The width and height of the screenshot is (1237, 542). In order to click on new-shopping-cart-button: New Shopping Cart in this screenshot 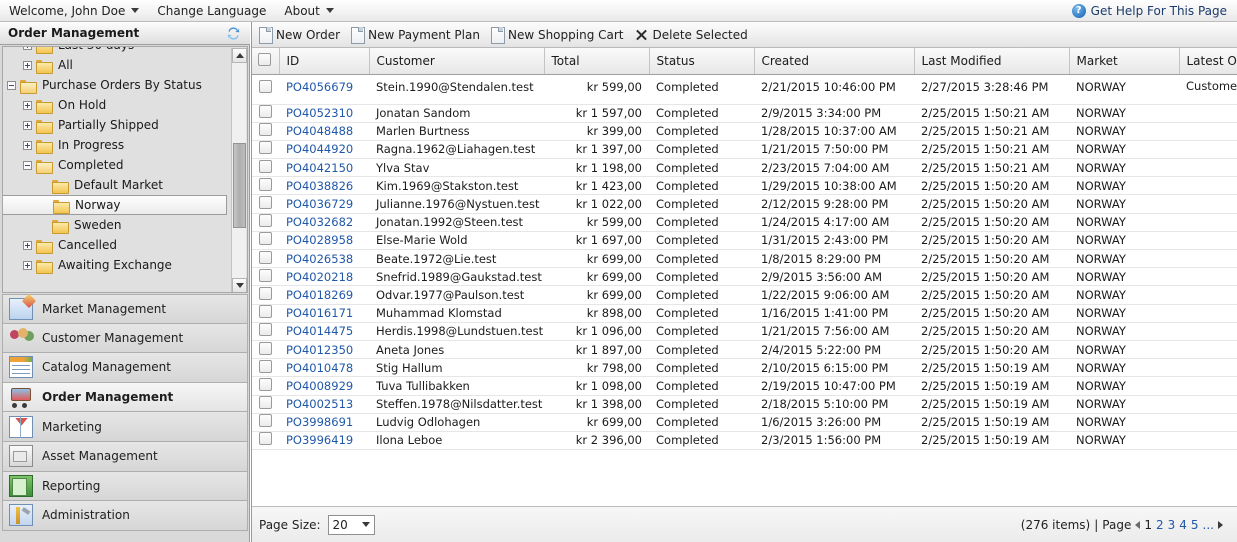, I will do `click(561, 35)`.